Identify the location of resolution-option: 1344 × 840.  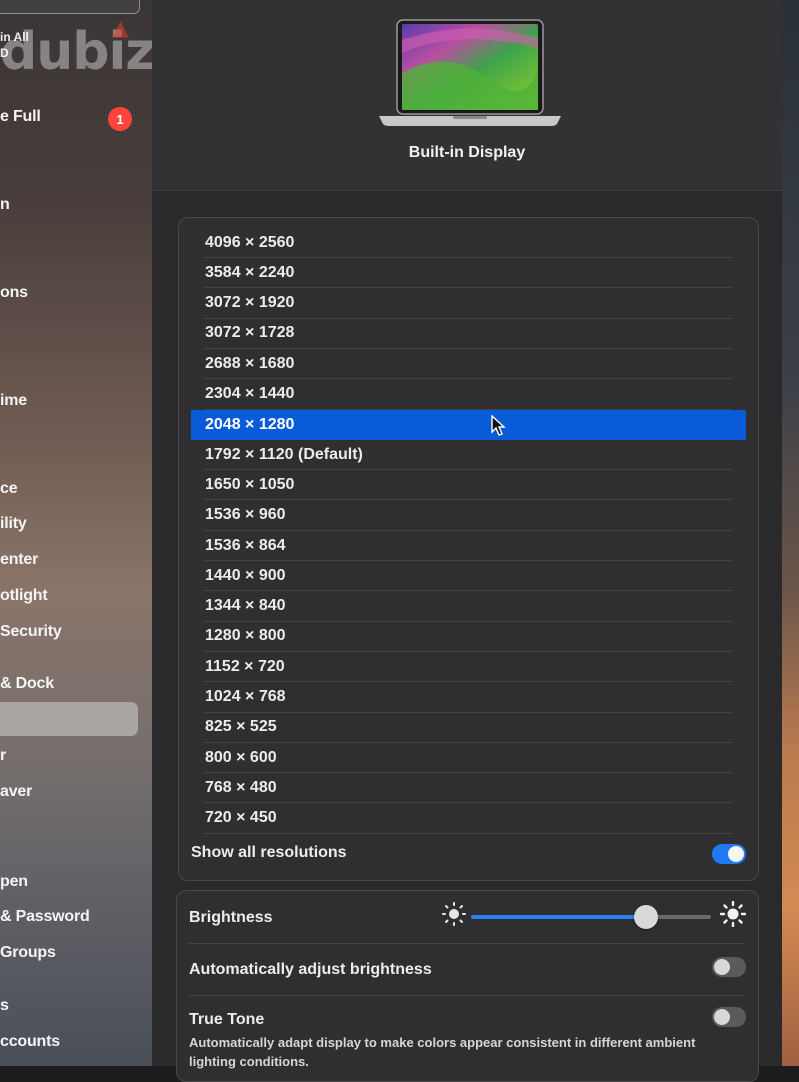
(468, 607).